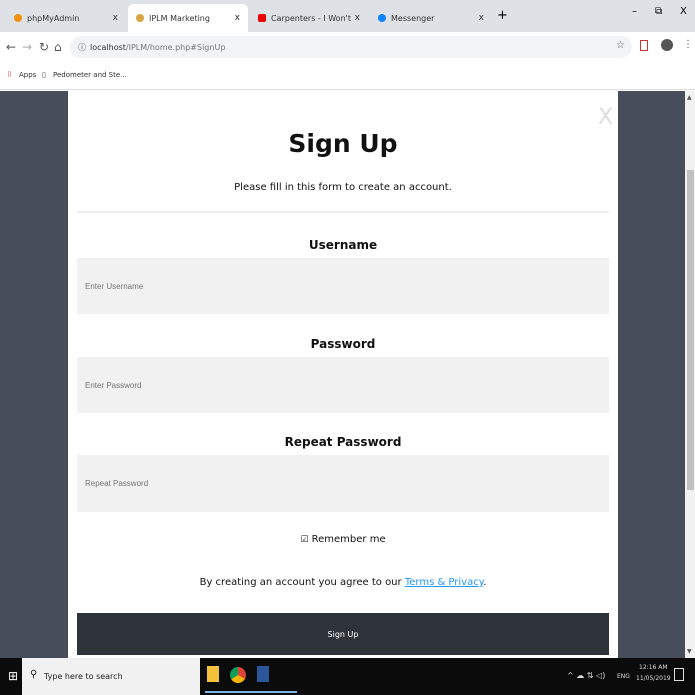 Image resolution: width=695 pixels, height=695 pixels. Describe the element at coordinates (251, 692) in the screenshot. I see `active-app-indicator` at that location.